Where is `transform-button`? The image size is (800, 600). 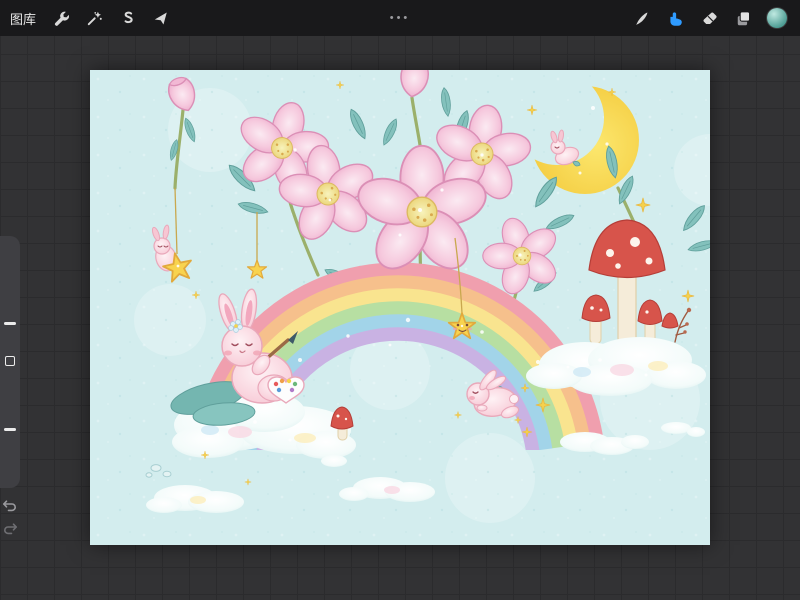
transform-button is located at coordinates (160, 18).